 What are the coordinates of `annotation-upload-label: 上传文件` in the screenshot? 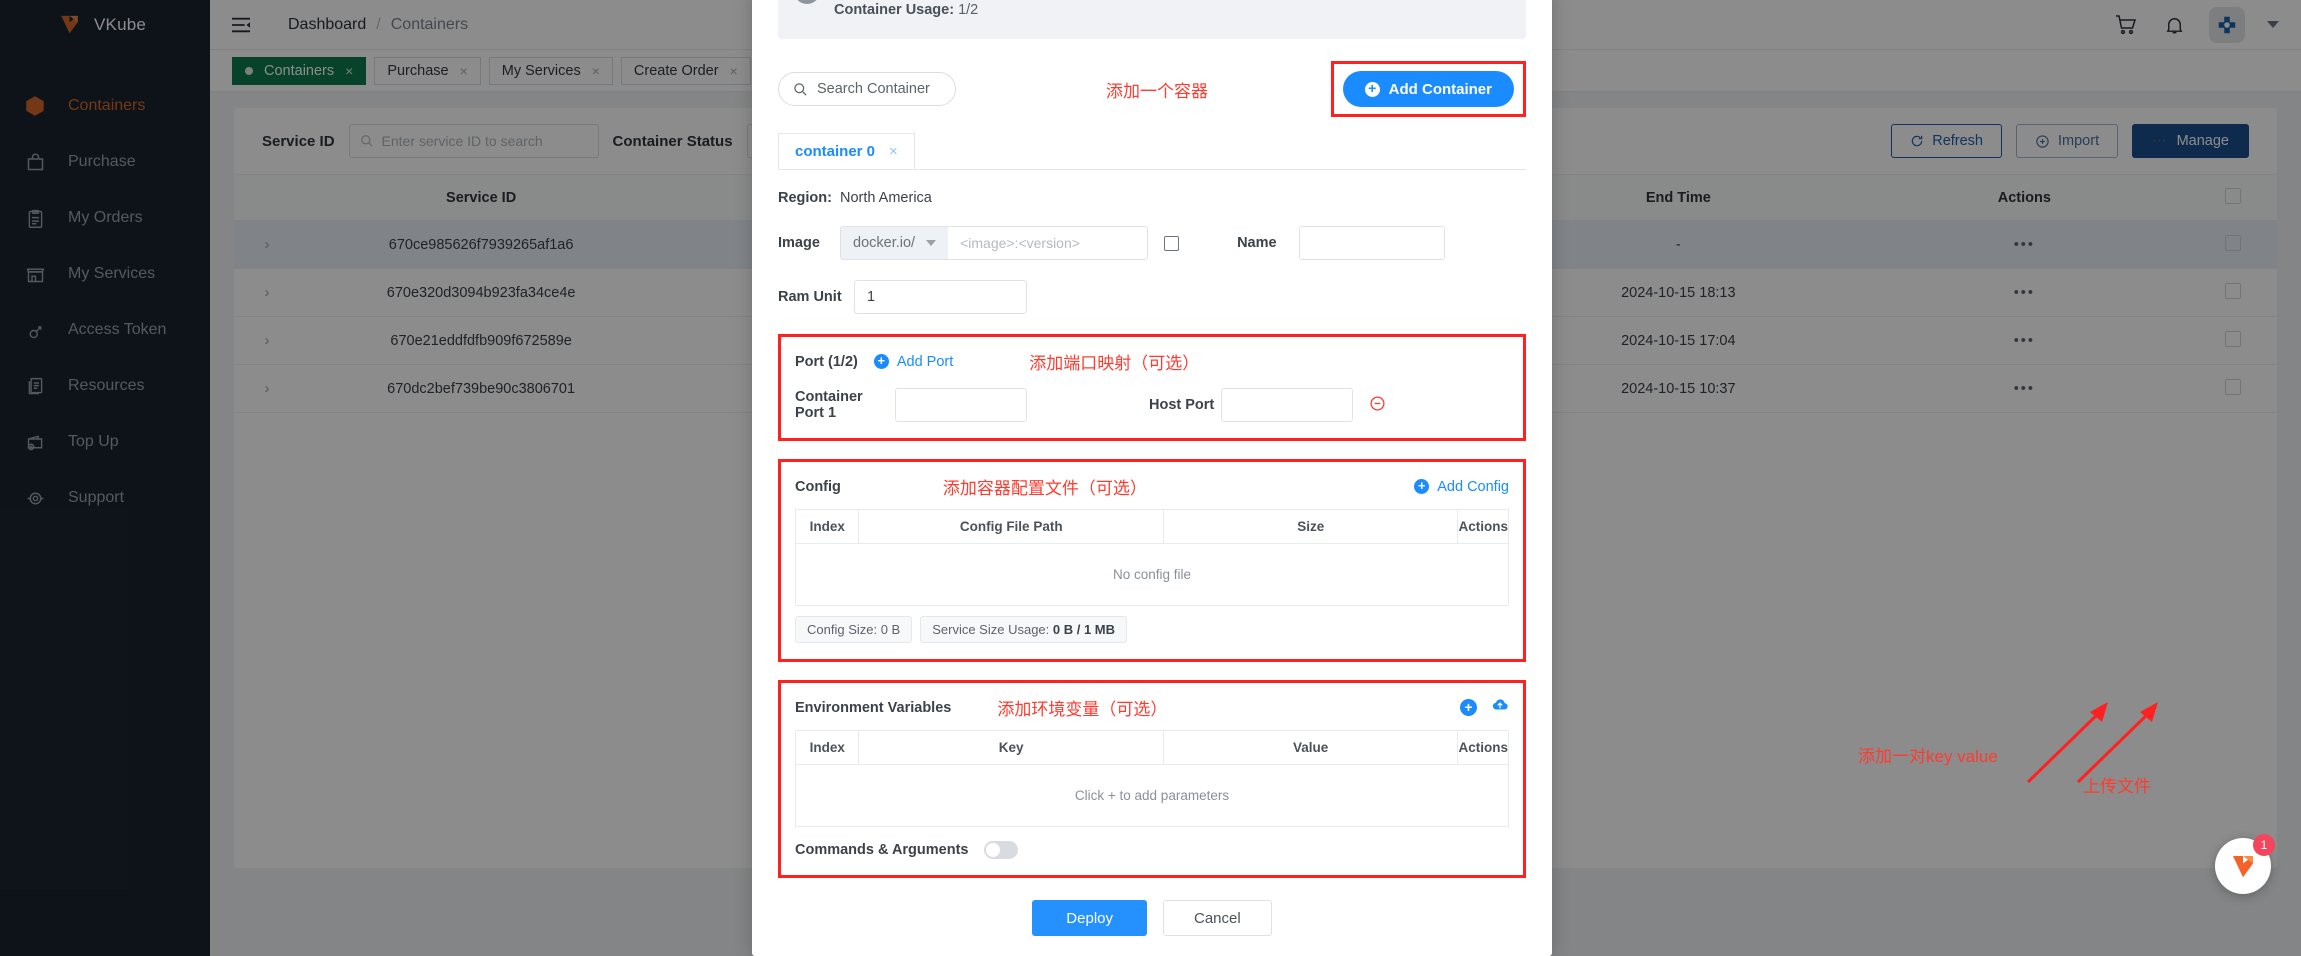 It's located at (2117, 786).